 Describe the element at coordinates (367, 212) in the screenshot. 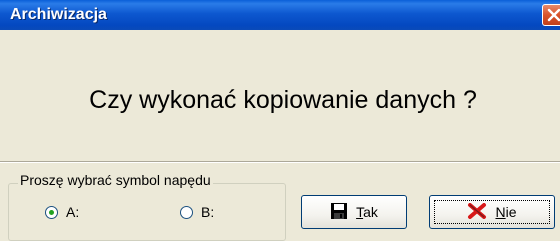

I see `yes-button-label: Tak` at that location.